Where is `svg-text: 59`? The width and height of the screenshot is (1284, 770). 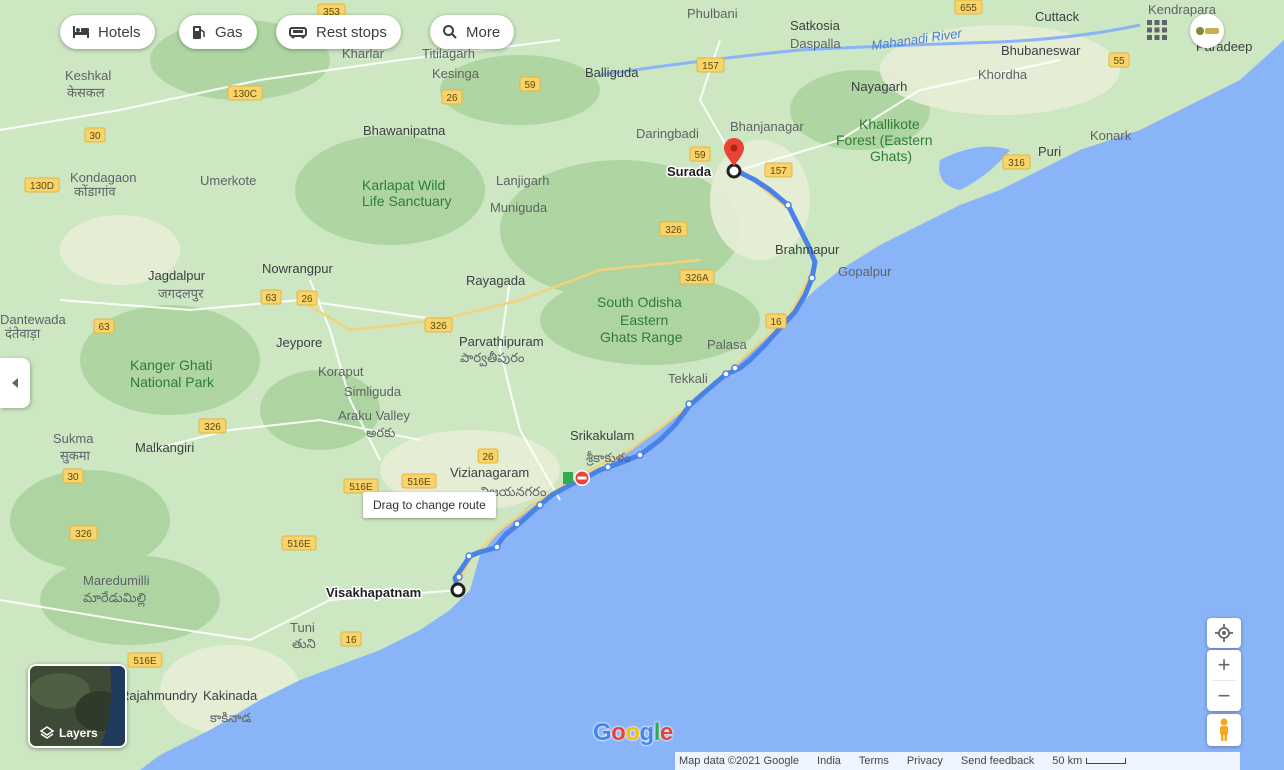
svg-text: 59 is located at coordinates (700, 155).